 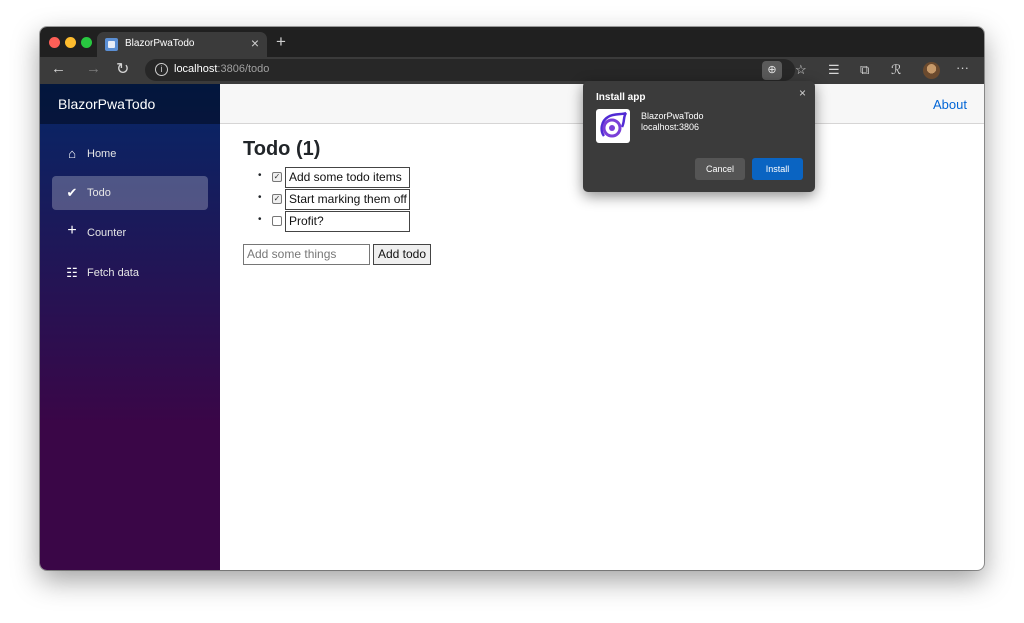 I want to click on forward-arrow-icon: →, so click(x=93, y=68).